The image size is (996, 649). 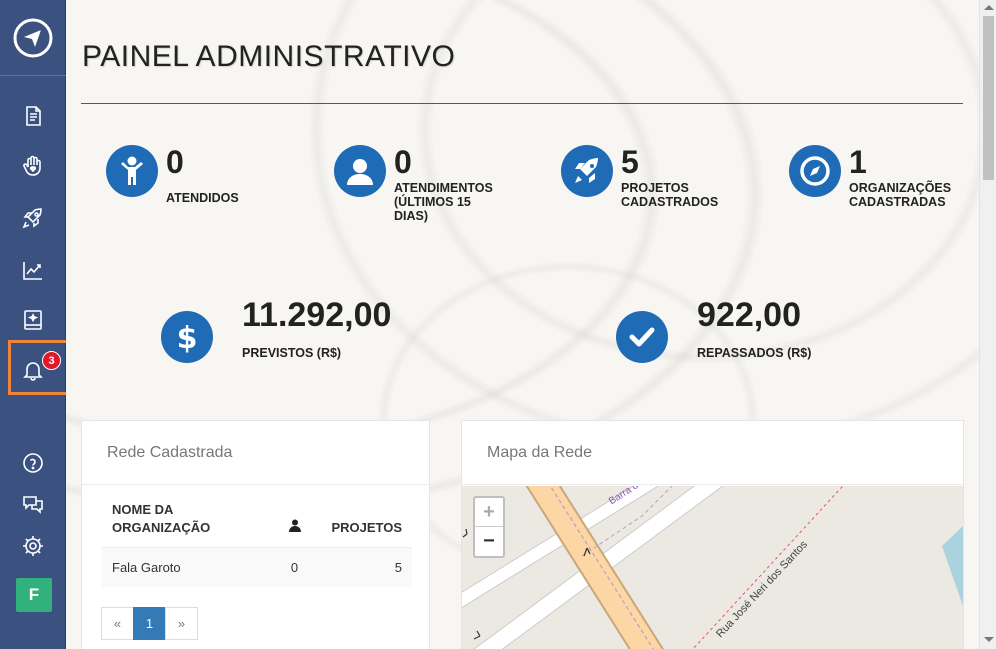 I want to click on notification-badge: 3, so click(x=51, y=360).